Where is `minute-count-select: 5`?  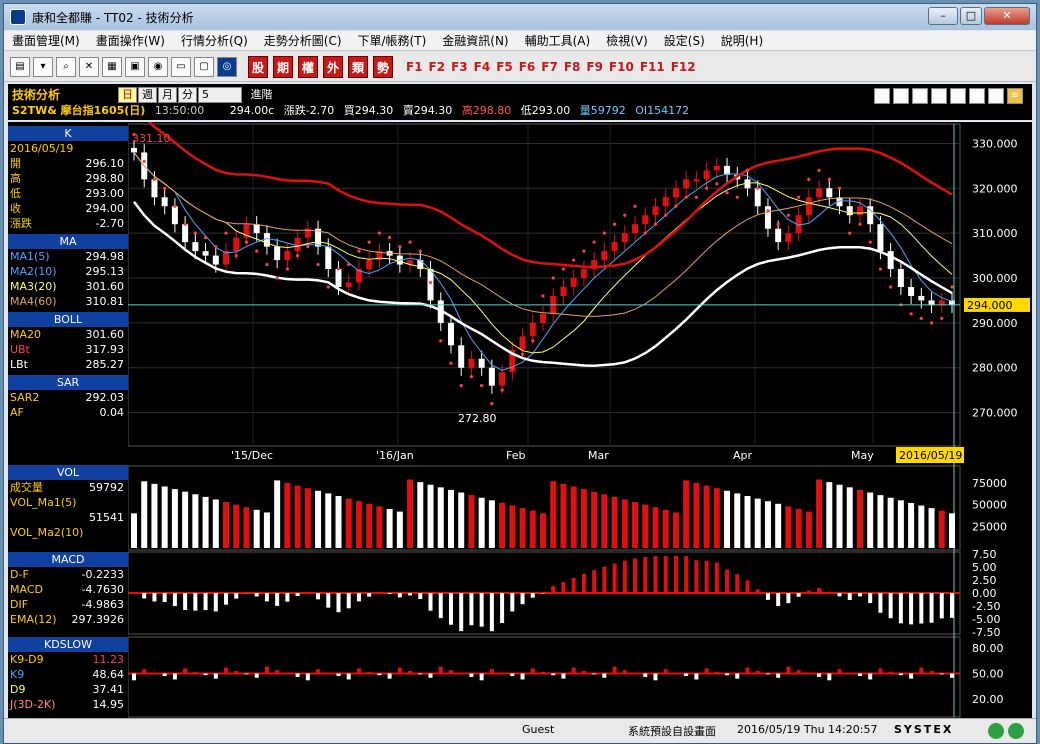 minute-count-select: 5 is located at coordinates (220, 95).